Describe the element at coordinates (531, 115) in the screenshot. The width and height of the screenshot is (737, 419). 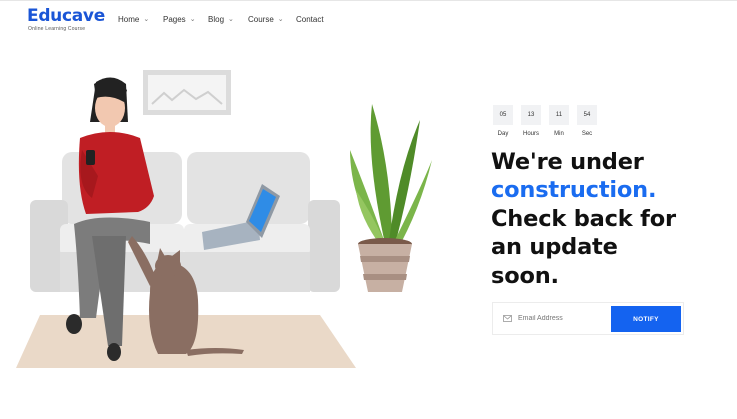
I see `countdown-value: 13` at that location.